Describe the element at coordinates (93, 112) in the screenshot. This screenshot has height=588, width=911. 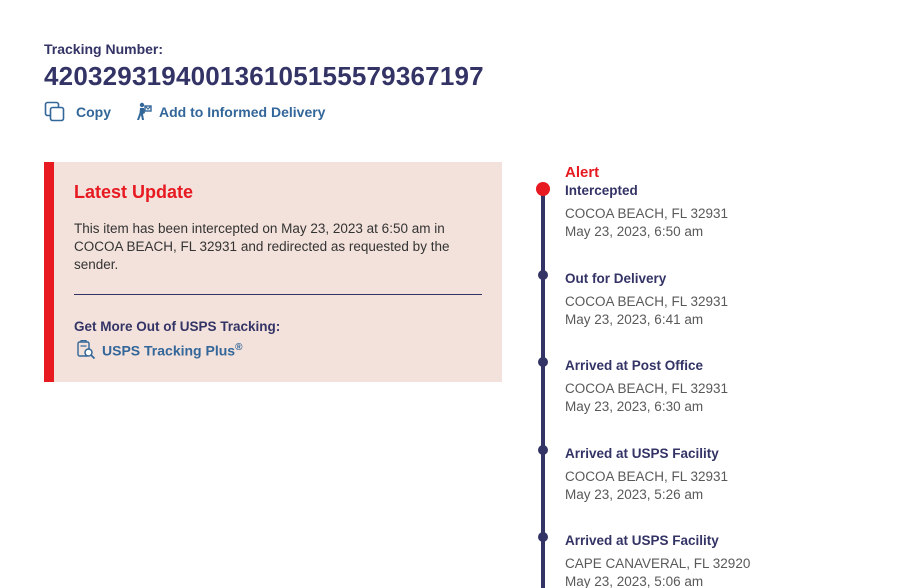
I see `copy-label: Copy` at that location.